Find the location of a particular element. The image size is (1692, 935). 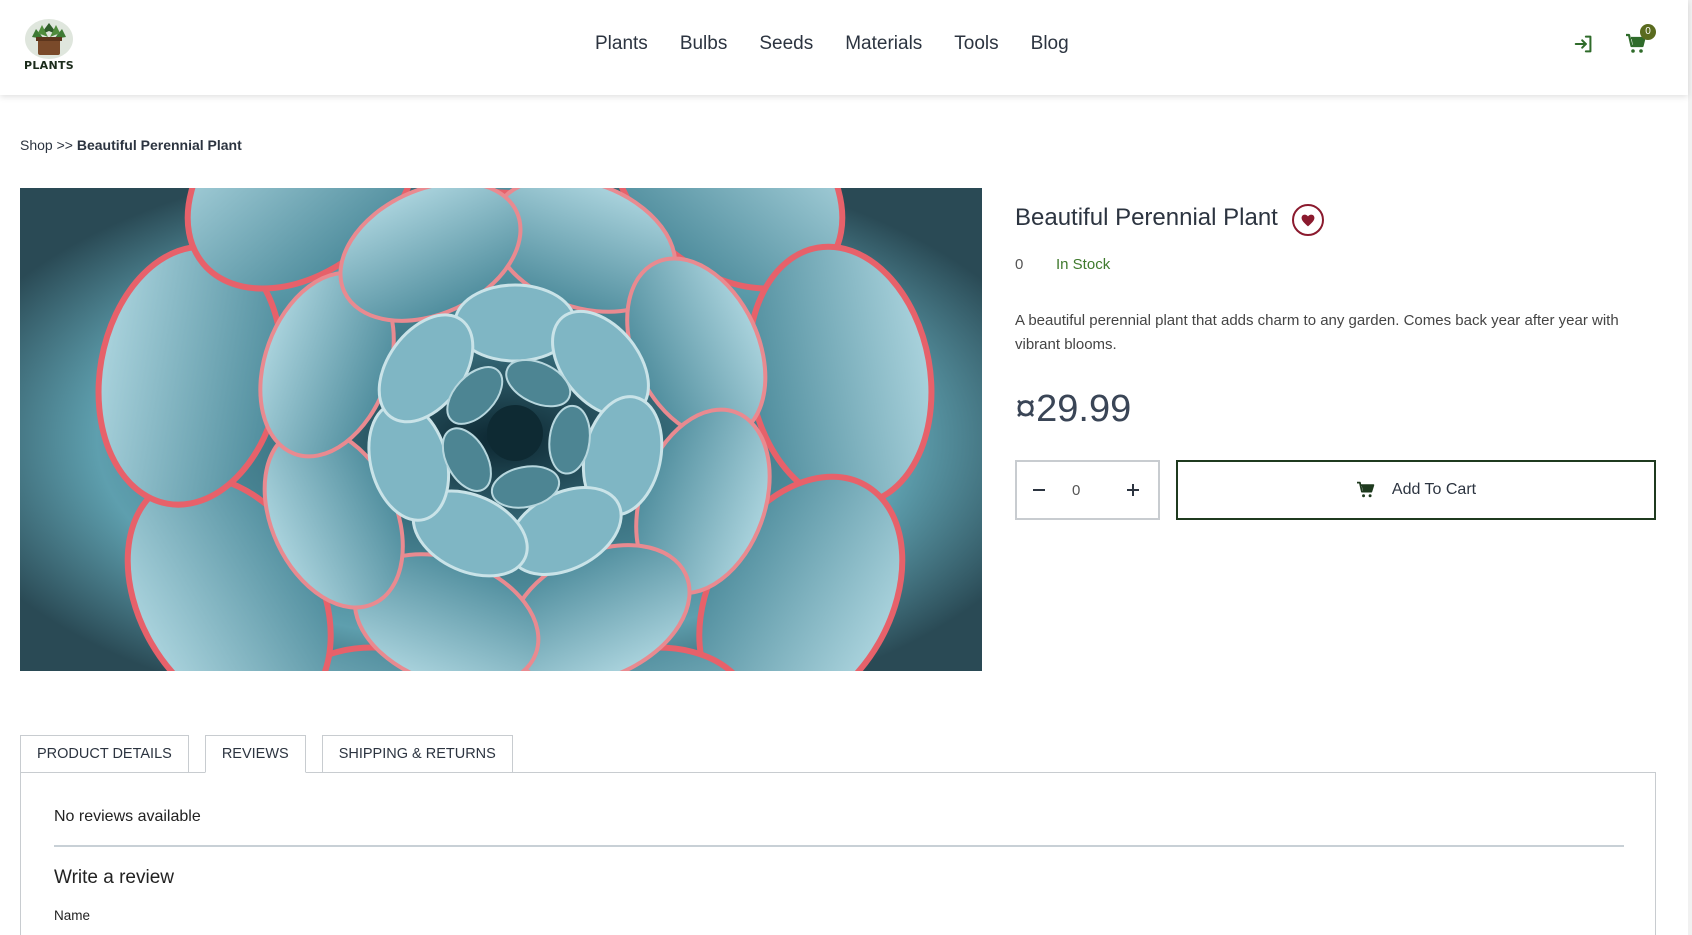

wishlist-button is located at coordinates (1308, 220).